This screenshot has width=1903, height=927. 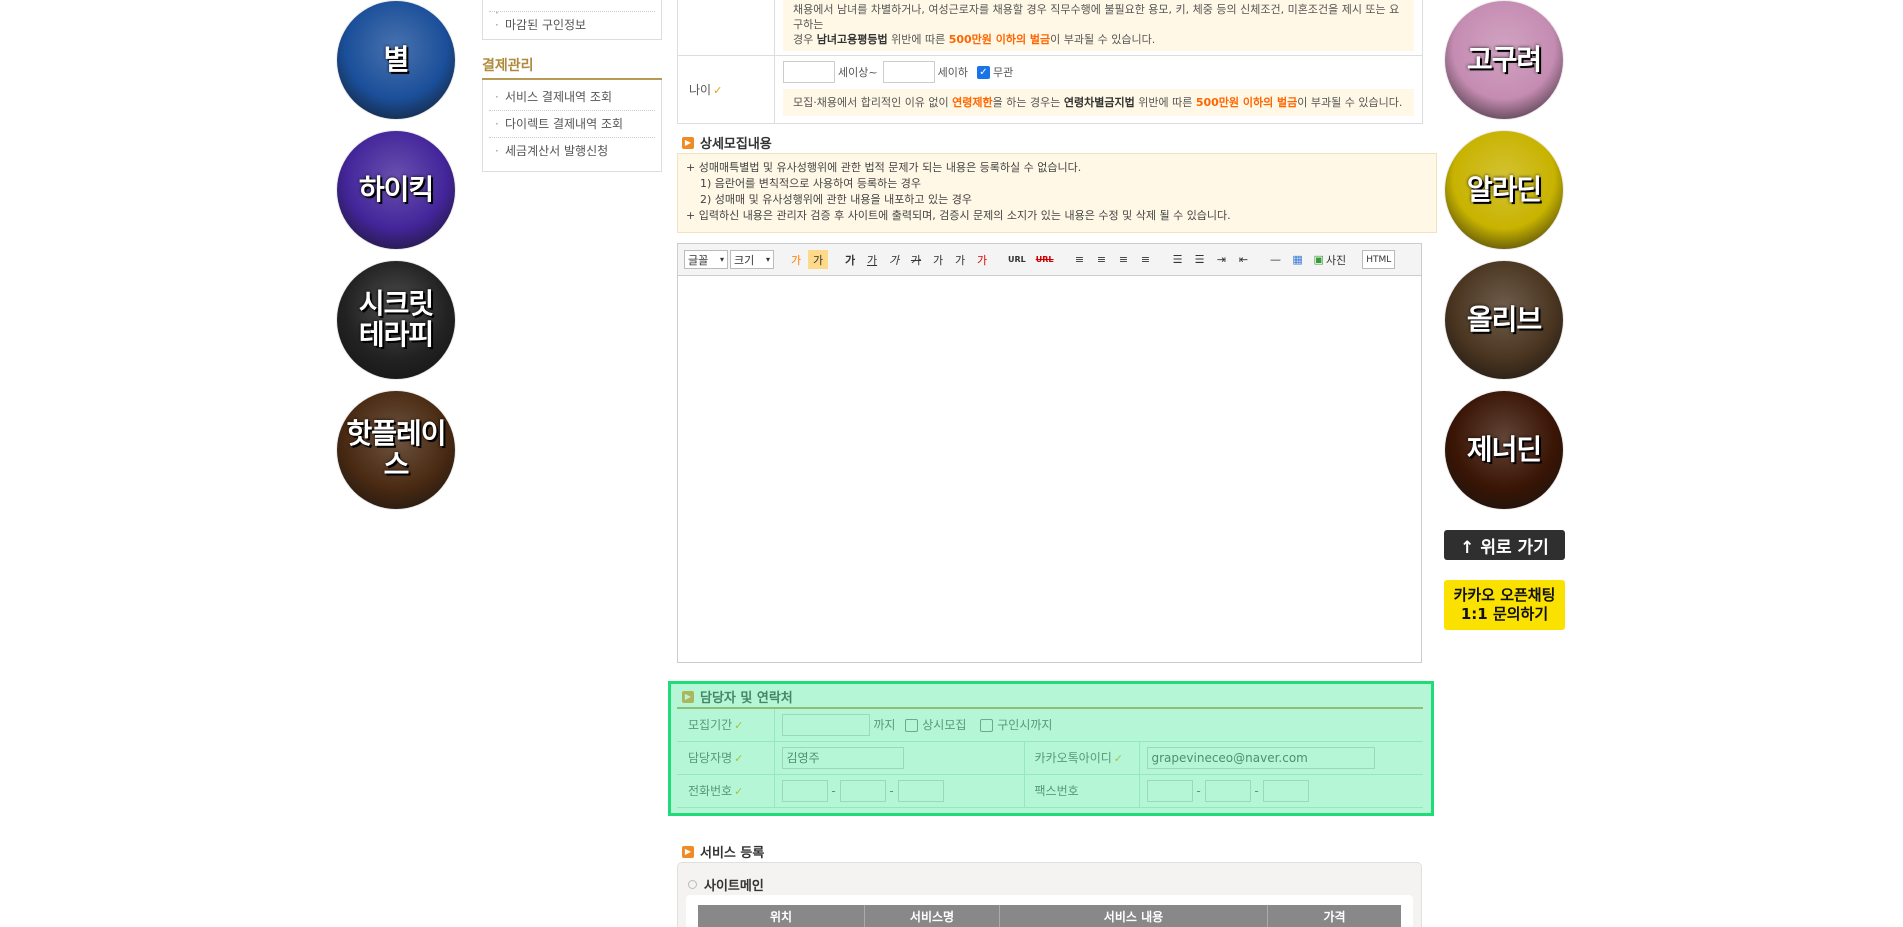 I want to click on menu-item-direct-payments: 다이렉트 결제내역 조회, so click(x=572, y=124).